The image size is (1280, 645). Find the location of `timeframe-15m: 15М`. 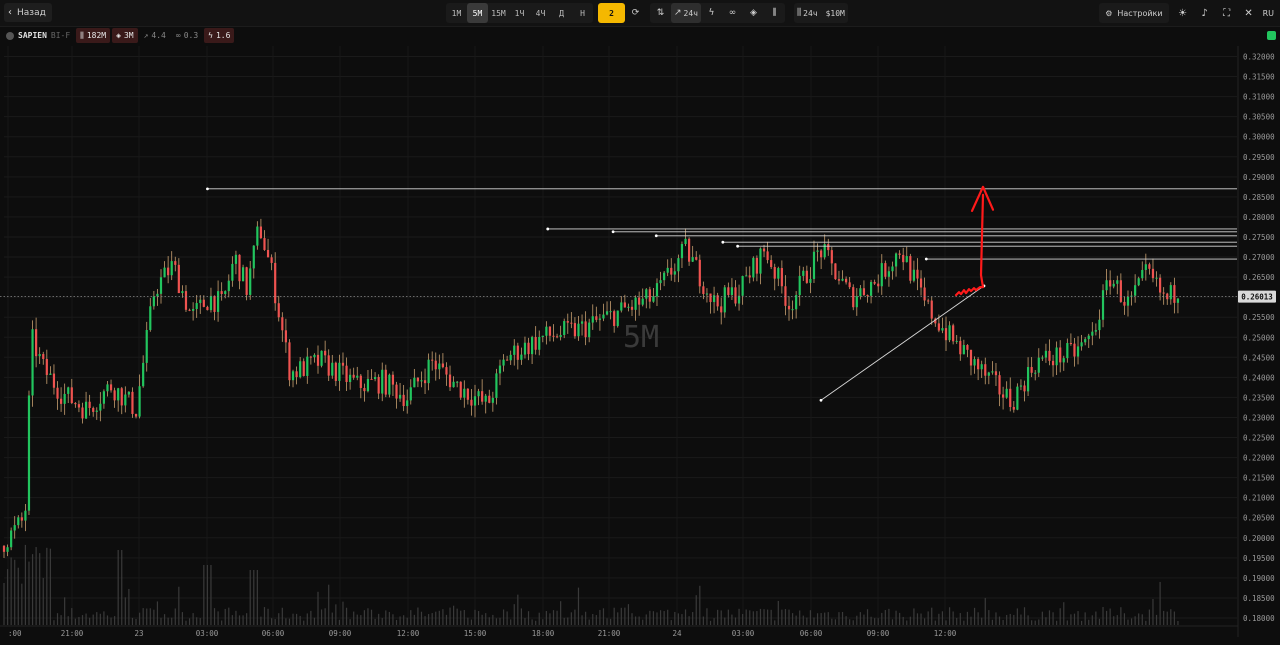

timeframe-15m: 15М is located at coordinates (498, 13).